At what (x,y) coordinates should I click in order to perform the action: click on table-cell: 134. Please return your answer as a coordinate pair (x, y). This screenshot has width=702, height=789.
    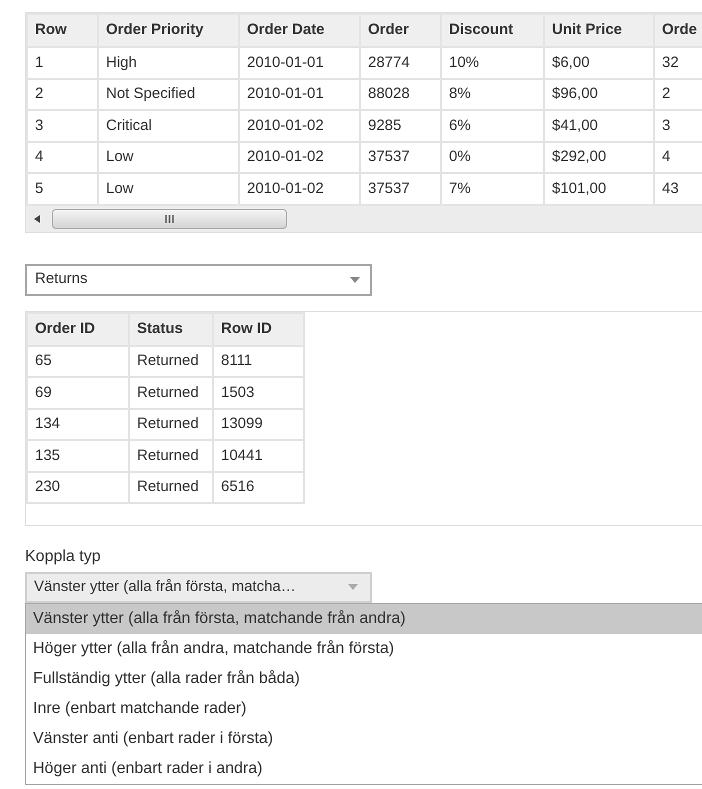
    Looking at the image, I should click on (78, 424).